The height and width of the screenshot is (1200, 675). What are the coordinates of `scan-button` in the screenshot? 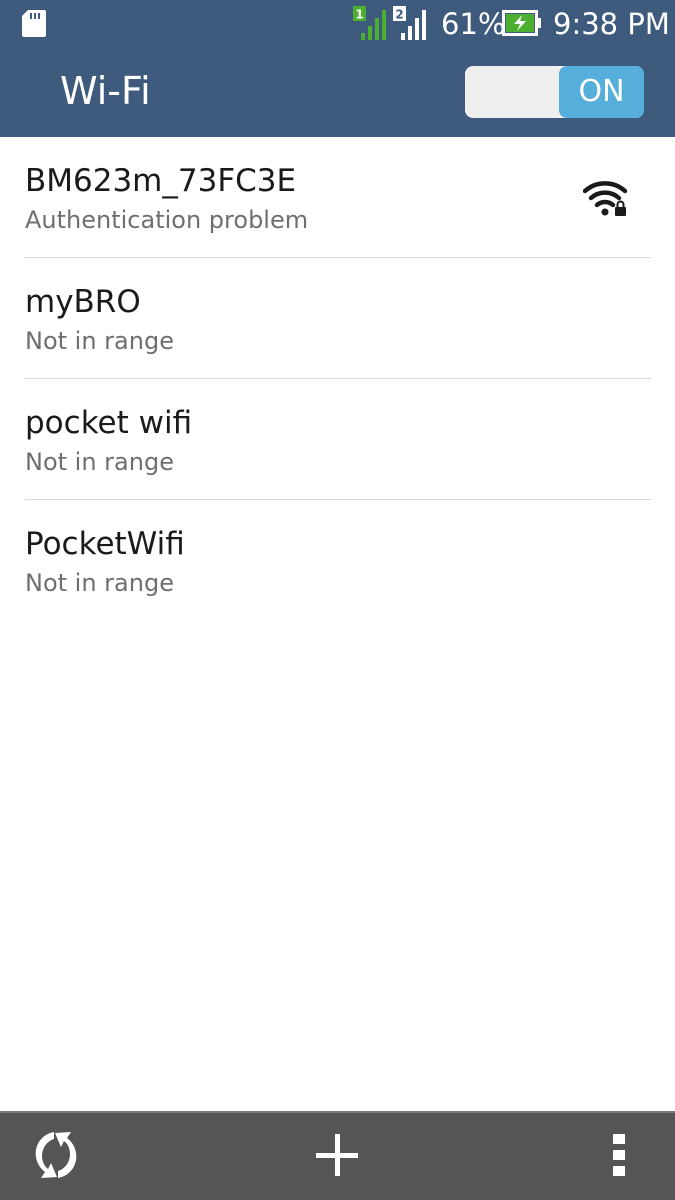 It's located at (56, 1155).